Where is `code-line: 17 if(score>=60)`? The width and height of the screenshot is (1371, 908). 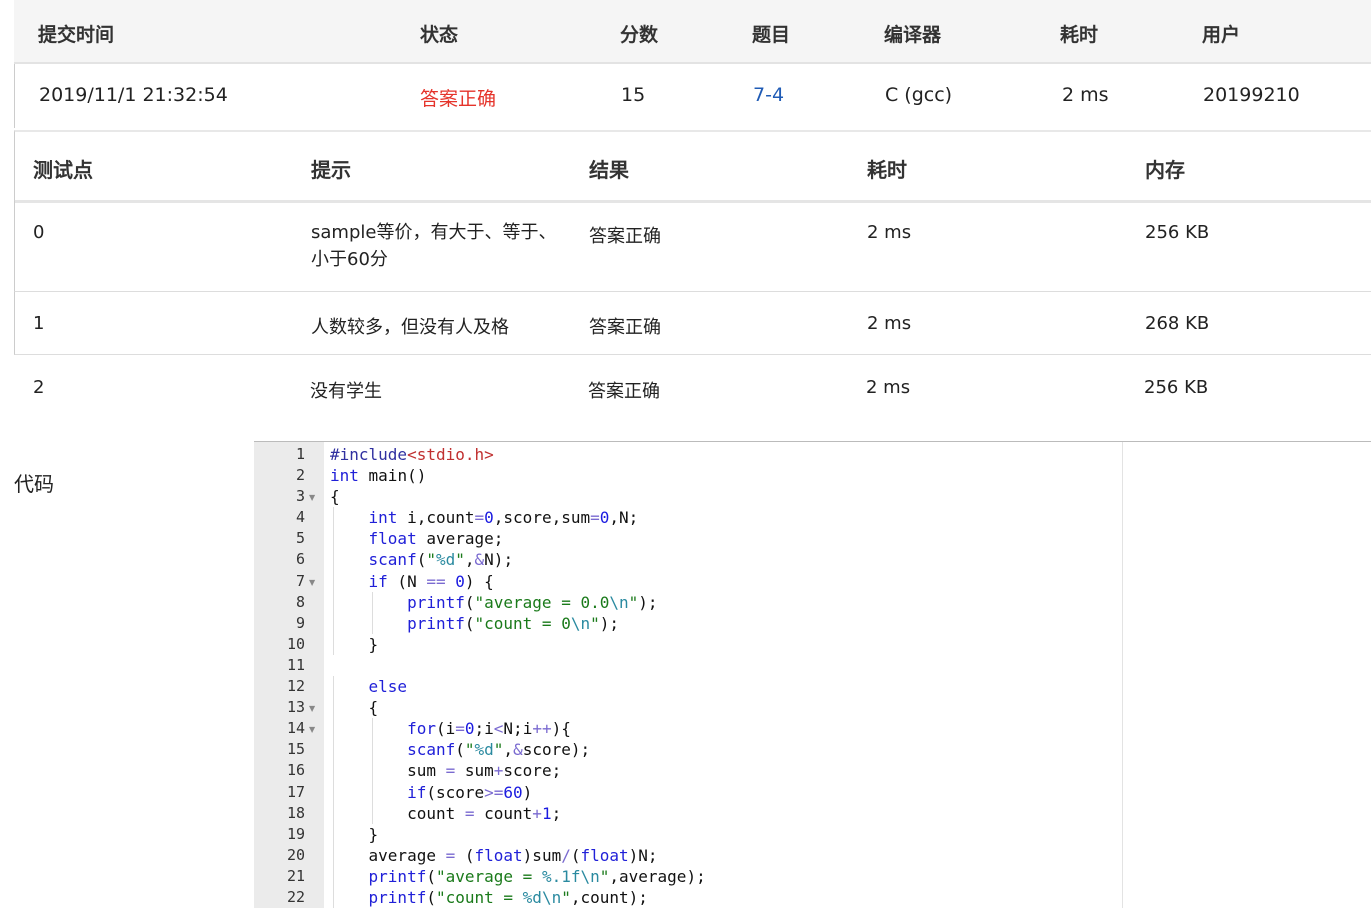 code-line: 17 if(score>=60) is located at coordinates (812, 792).